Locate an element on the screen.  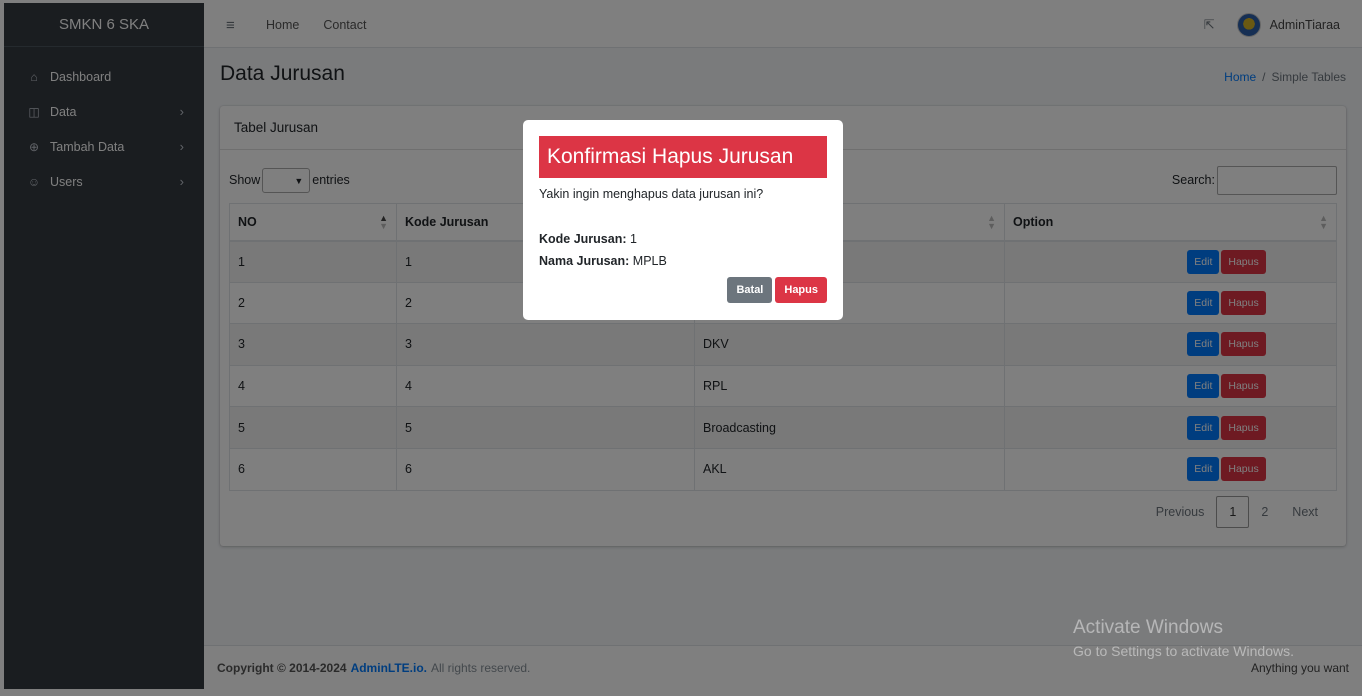
watermark-title: Activate Windows is located at coordinates (1148, 627).